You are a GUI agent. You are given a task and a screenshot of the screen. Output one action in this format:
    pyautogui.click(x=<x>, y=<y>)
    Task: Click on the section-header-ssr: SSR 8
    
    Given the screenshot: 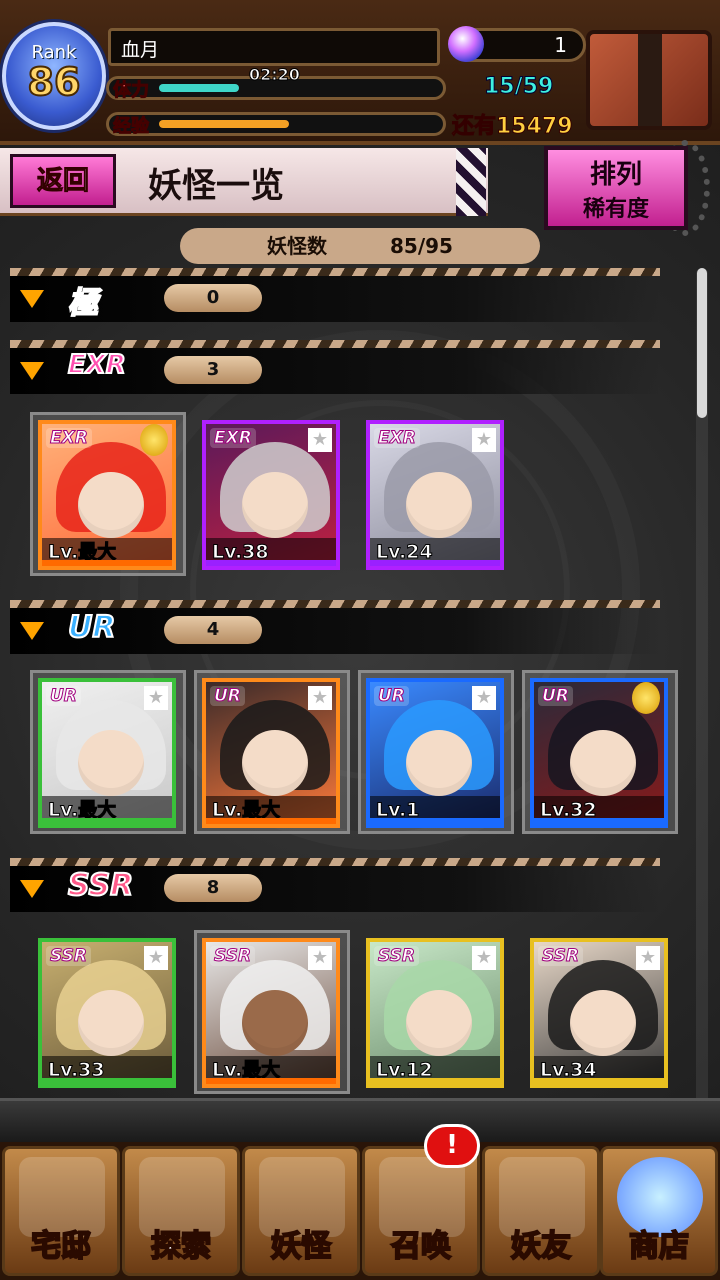 What is the action you would take?
    pyautogui.click(x=335, y=885)
    